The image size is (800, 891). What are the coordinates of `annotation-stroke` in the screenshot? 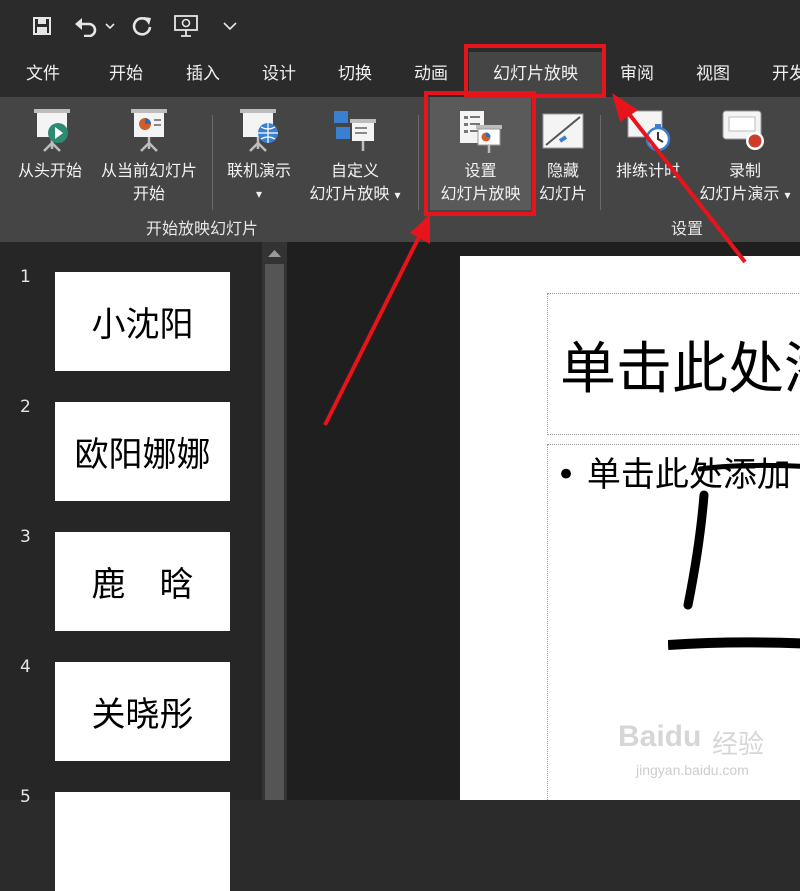 It's located at (748, 467).